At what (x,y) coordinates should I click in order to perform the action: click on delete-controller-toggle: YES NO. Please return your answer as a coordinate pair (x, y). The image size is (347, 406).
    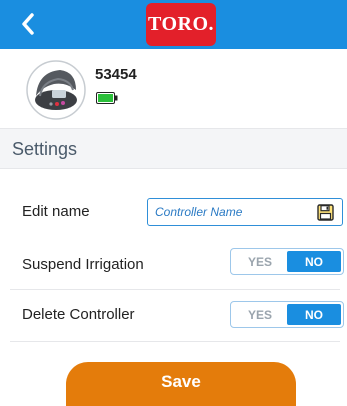
    Looking at the image, I should click on (287, 314).